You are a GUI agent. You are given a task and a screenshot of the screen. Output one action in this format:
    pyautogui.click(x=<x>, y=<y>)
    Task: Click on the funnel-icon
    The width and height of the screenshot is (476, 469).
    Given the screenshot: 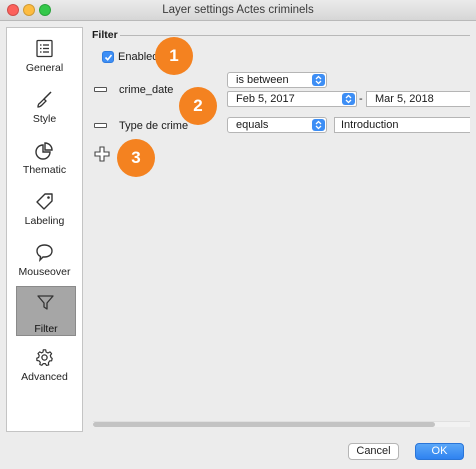 What is the action you would take?
    pyautogui.click(x=45, y=302)
    